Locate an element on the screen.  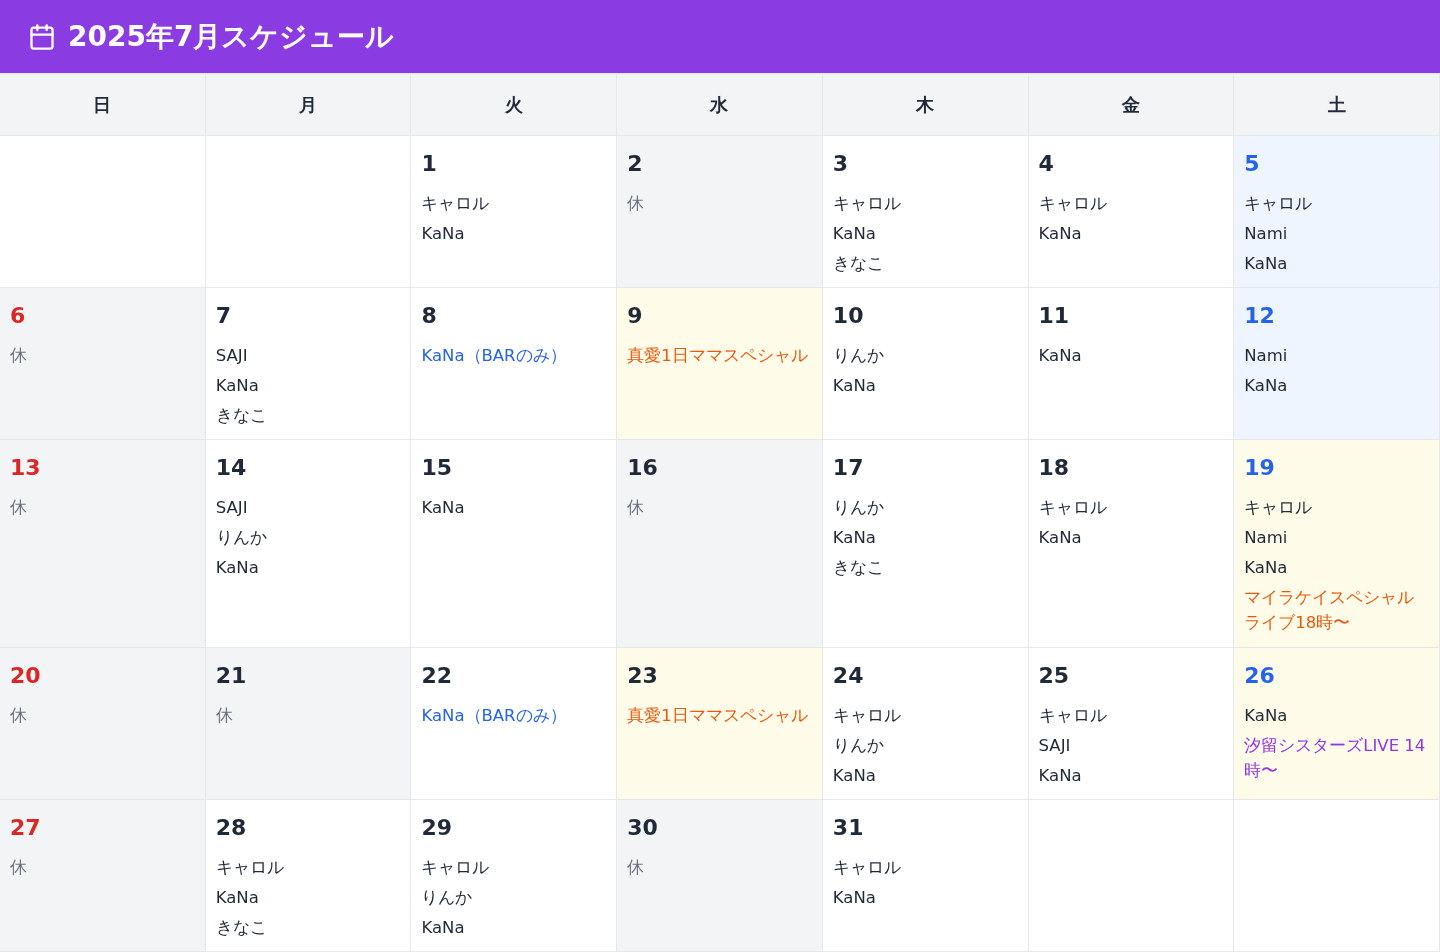
day-number: 4 is located at coordinates (1046, 164).